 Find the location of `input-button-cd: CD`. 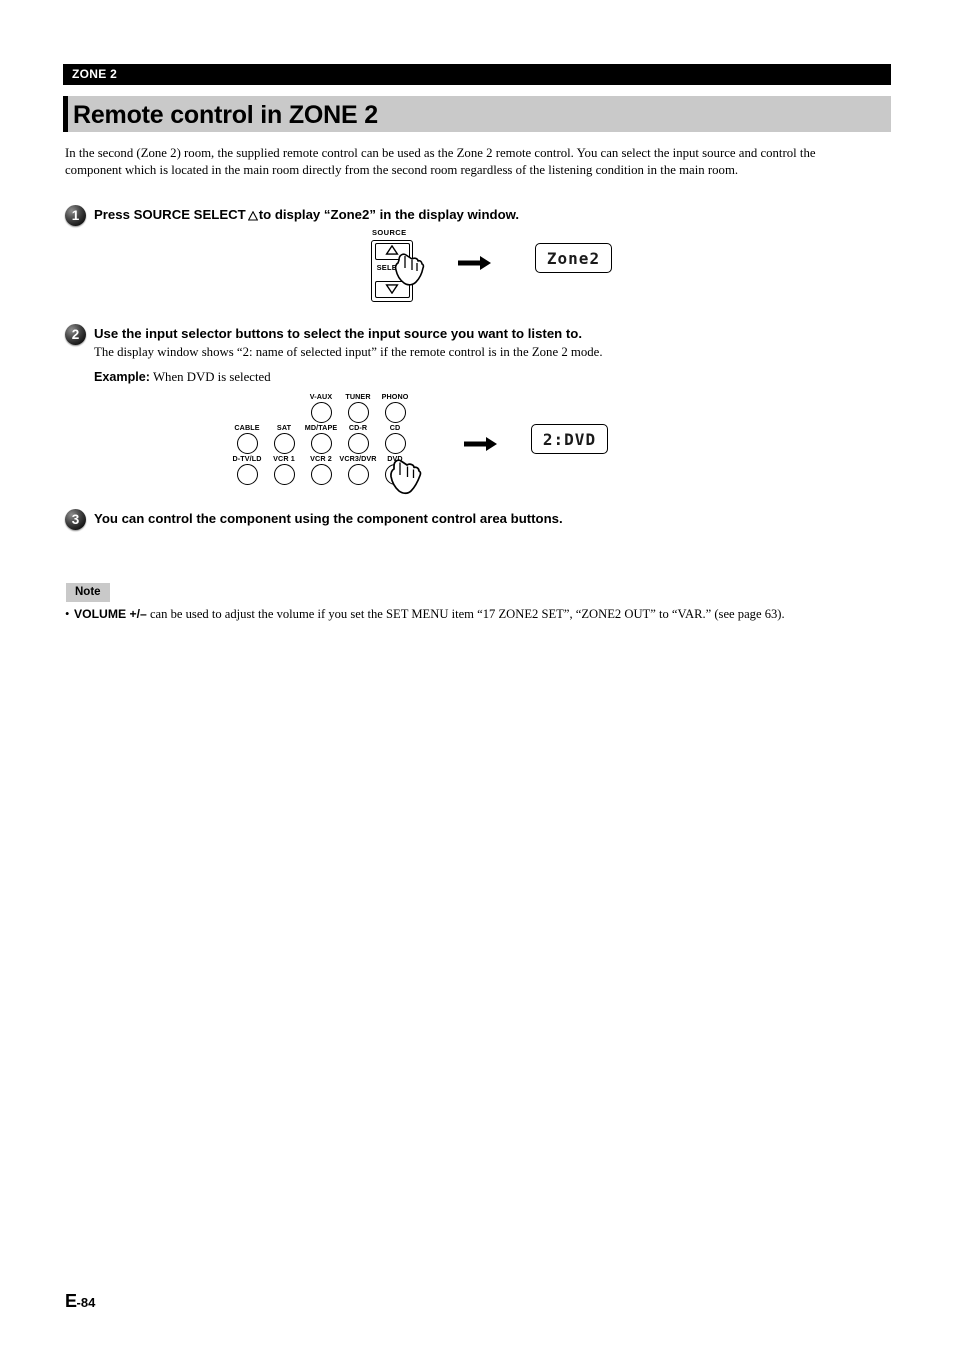

input-button-cd: CD is located at coordinates (395, 438).